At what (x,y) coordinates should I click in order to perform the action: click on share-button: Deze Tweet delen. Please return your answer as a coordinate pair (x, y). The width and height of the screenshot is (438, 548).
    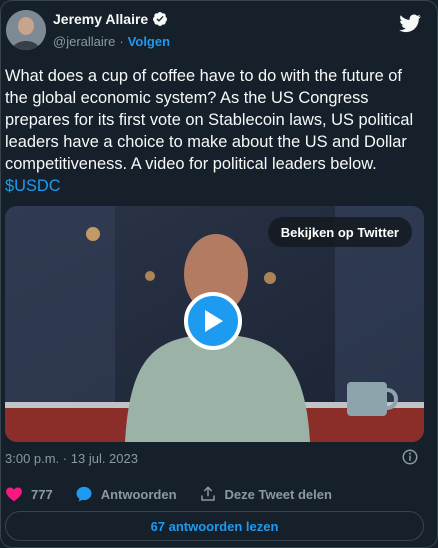
    Looking at the image, I should click on (265, 494).